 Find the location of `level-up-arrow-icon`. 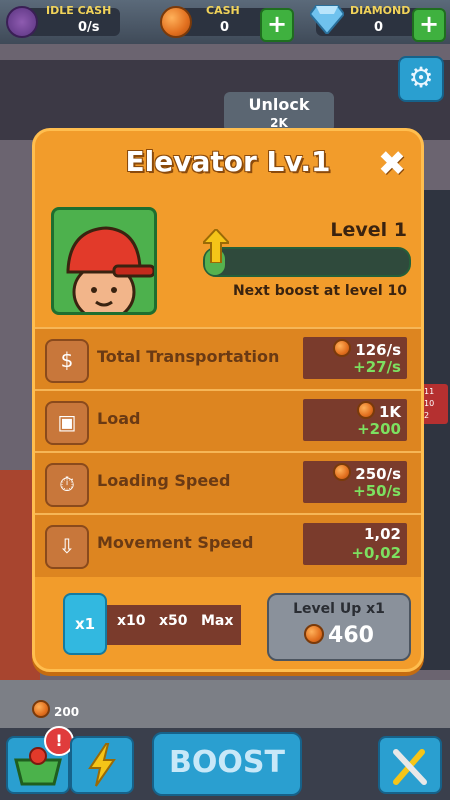

level-up-arrow-icon is located at coordinates (216, 246).